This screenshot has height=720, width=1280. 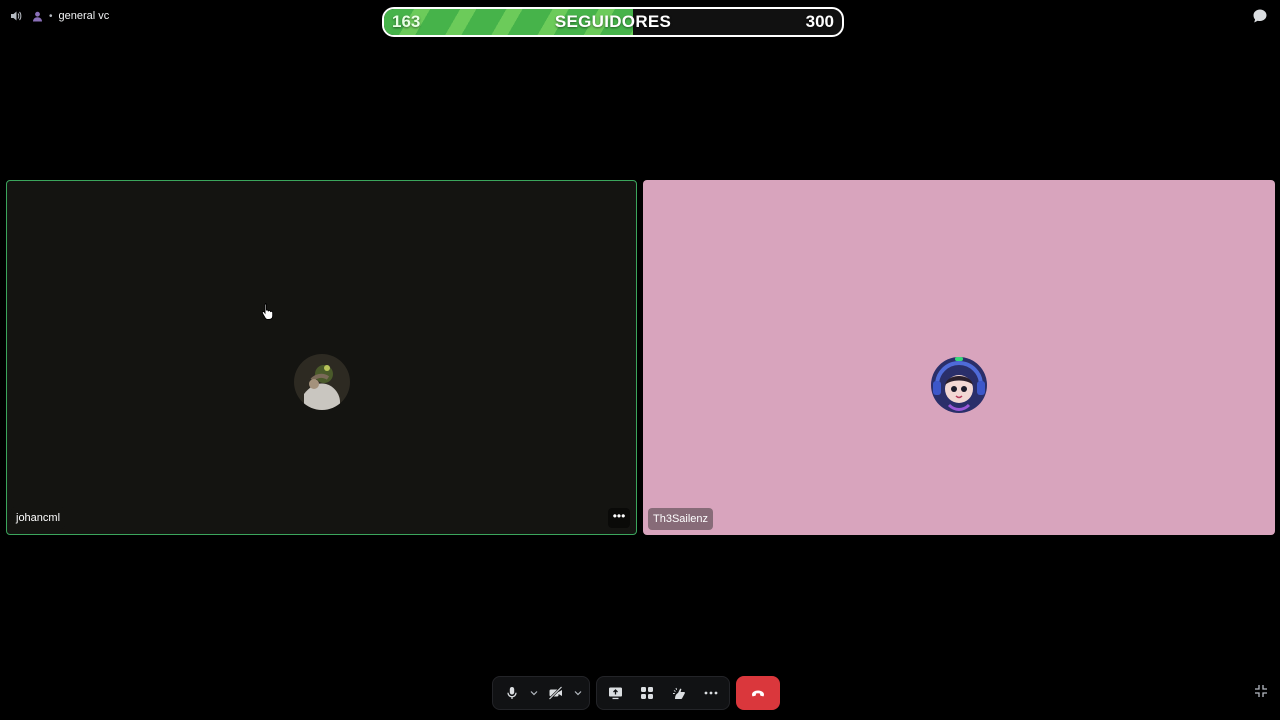 I want to click on audio-video-group, so click(x=541, y=693).